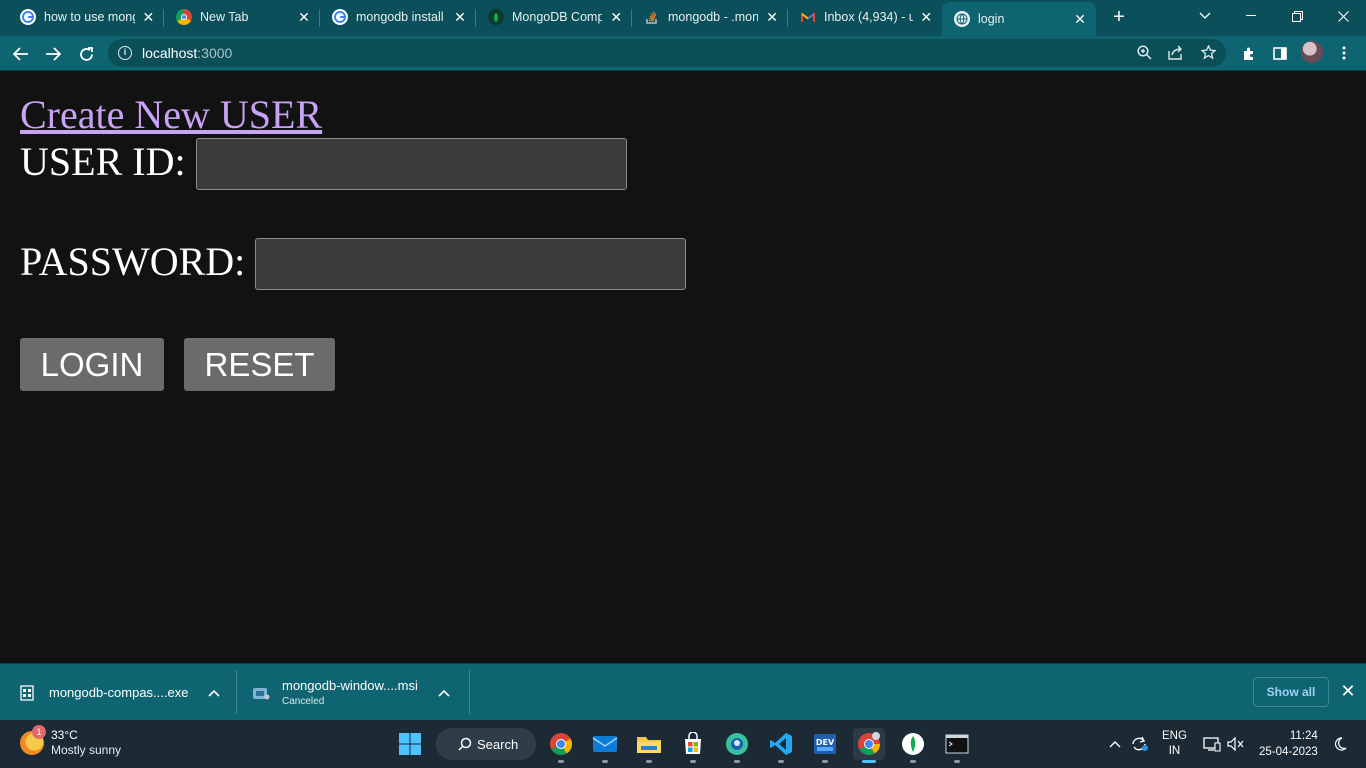 Image resolution: width=1366 pixels, height=768 pixels. I want to click on tab-title: New Tab, so click(224, 17).